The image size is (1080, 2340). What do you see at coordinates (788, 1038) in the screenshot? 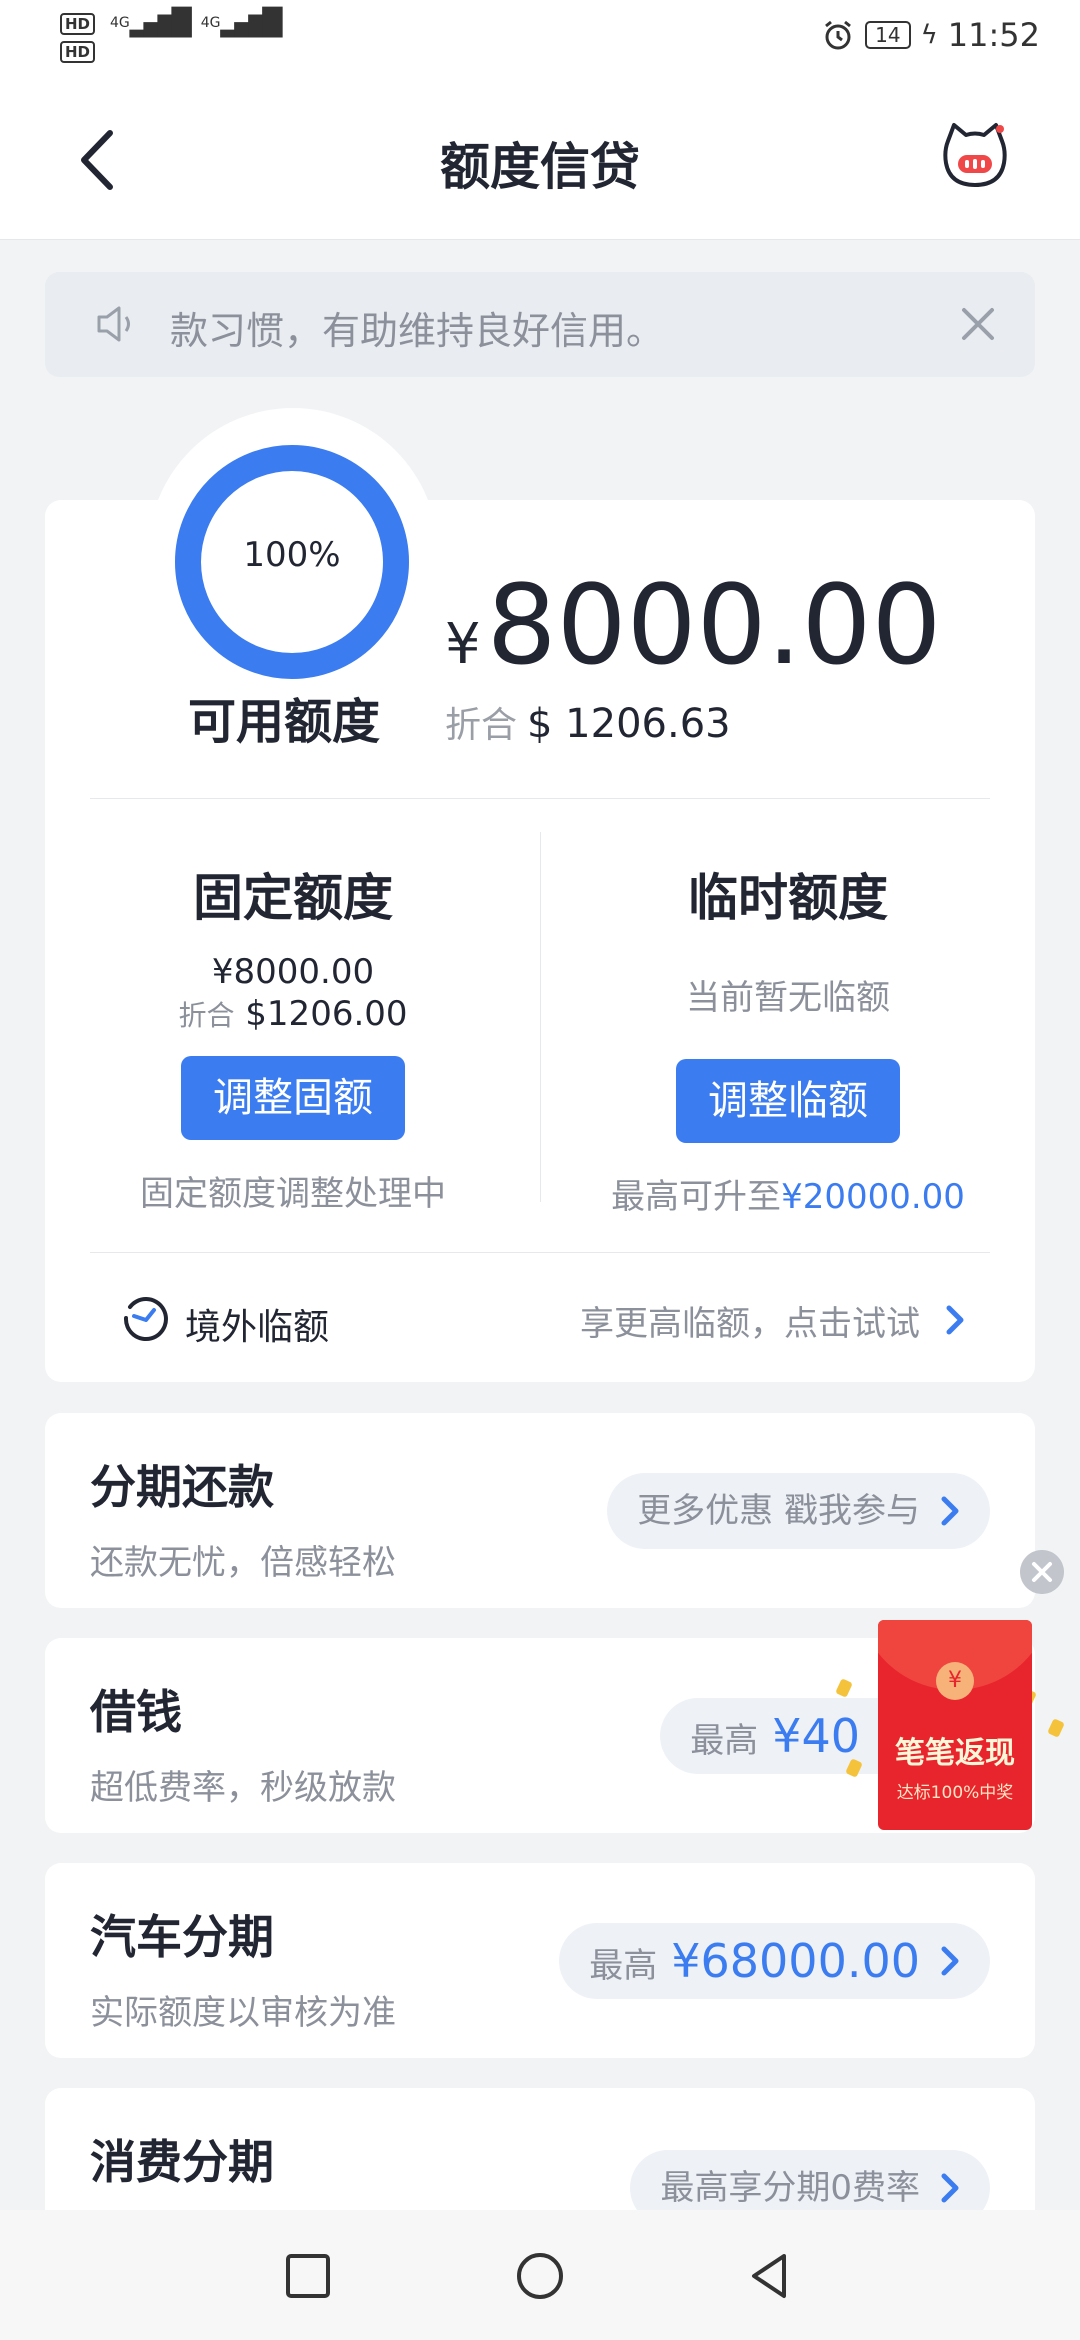
I see `temporary-quota-column: 临时额度 当前暂无临额 调整临额 最高可升至¥20000.00` at bounding box center [788, 1038].